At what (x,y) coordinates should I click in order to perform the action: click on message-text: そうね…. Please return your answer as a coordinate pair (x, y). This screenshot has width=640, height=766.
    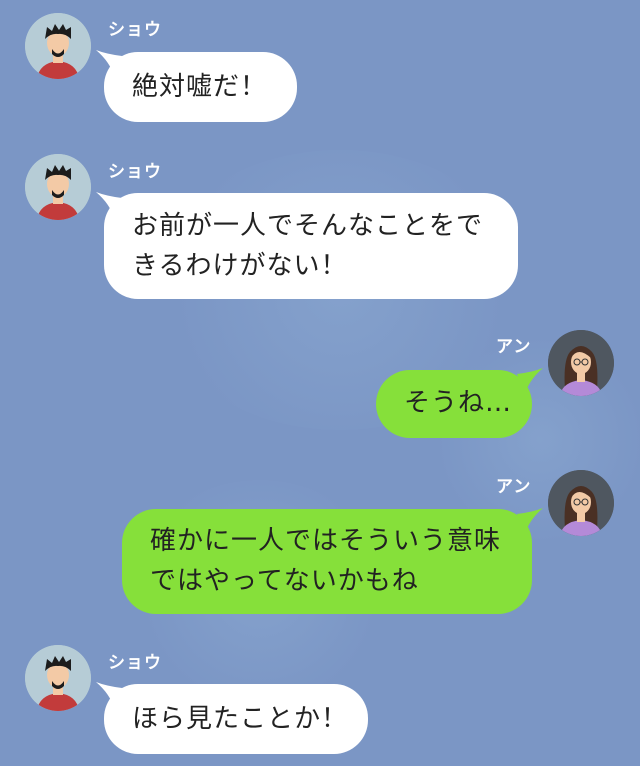
    Looking at the image, I should click on (458, 403).